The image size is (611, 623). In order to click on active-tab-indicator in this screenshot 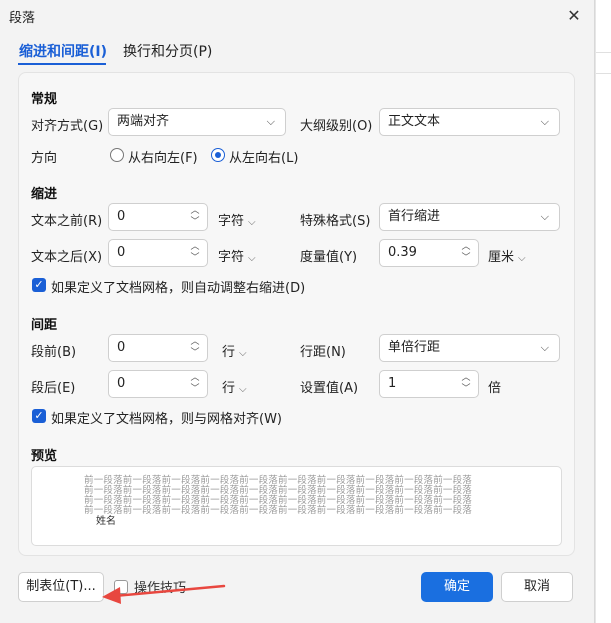, I will do `click(62, 64)`.